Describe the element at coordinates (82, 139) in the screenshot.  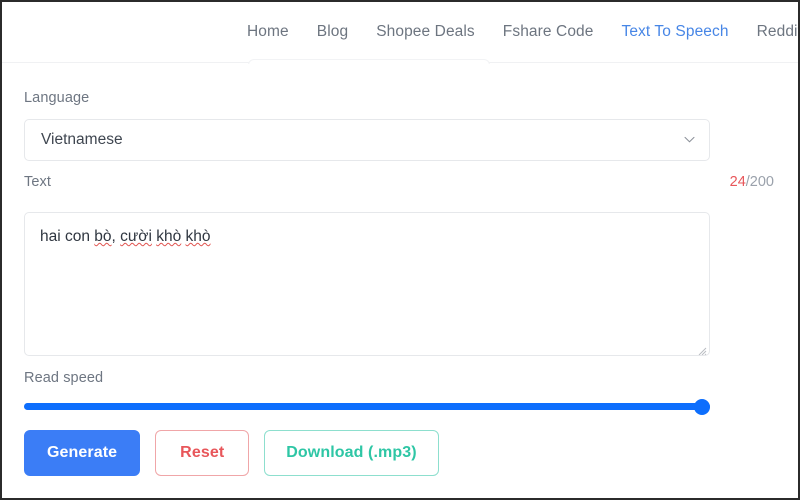
I see `language-select-value: Vietnamese` at that location.